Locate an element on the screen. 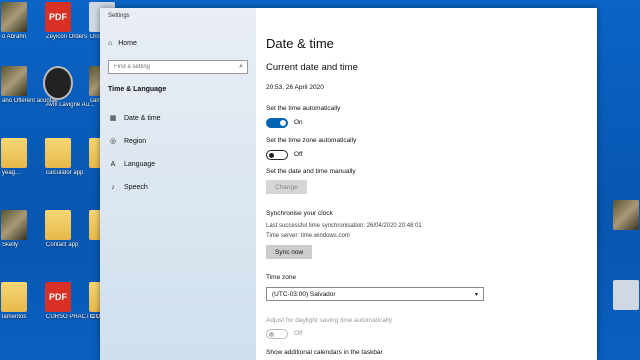 The height and width of the screenshot is (360, 640). home-icon: ⌂ is located at coordinates (110, 43).